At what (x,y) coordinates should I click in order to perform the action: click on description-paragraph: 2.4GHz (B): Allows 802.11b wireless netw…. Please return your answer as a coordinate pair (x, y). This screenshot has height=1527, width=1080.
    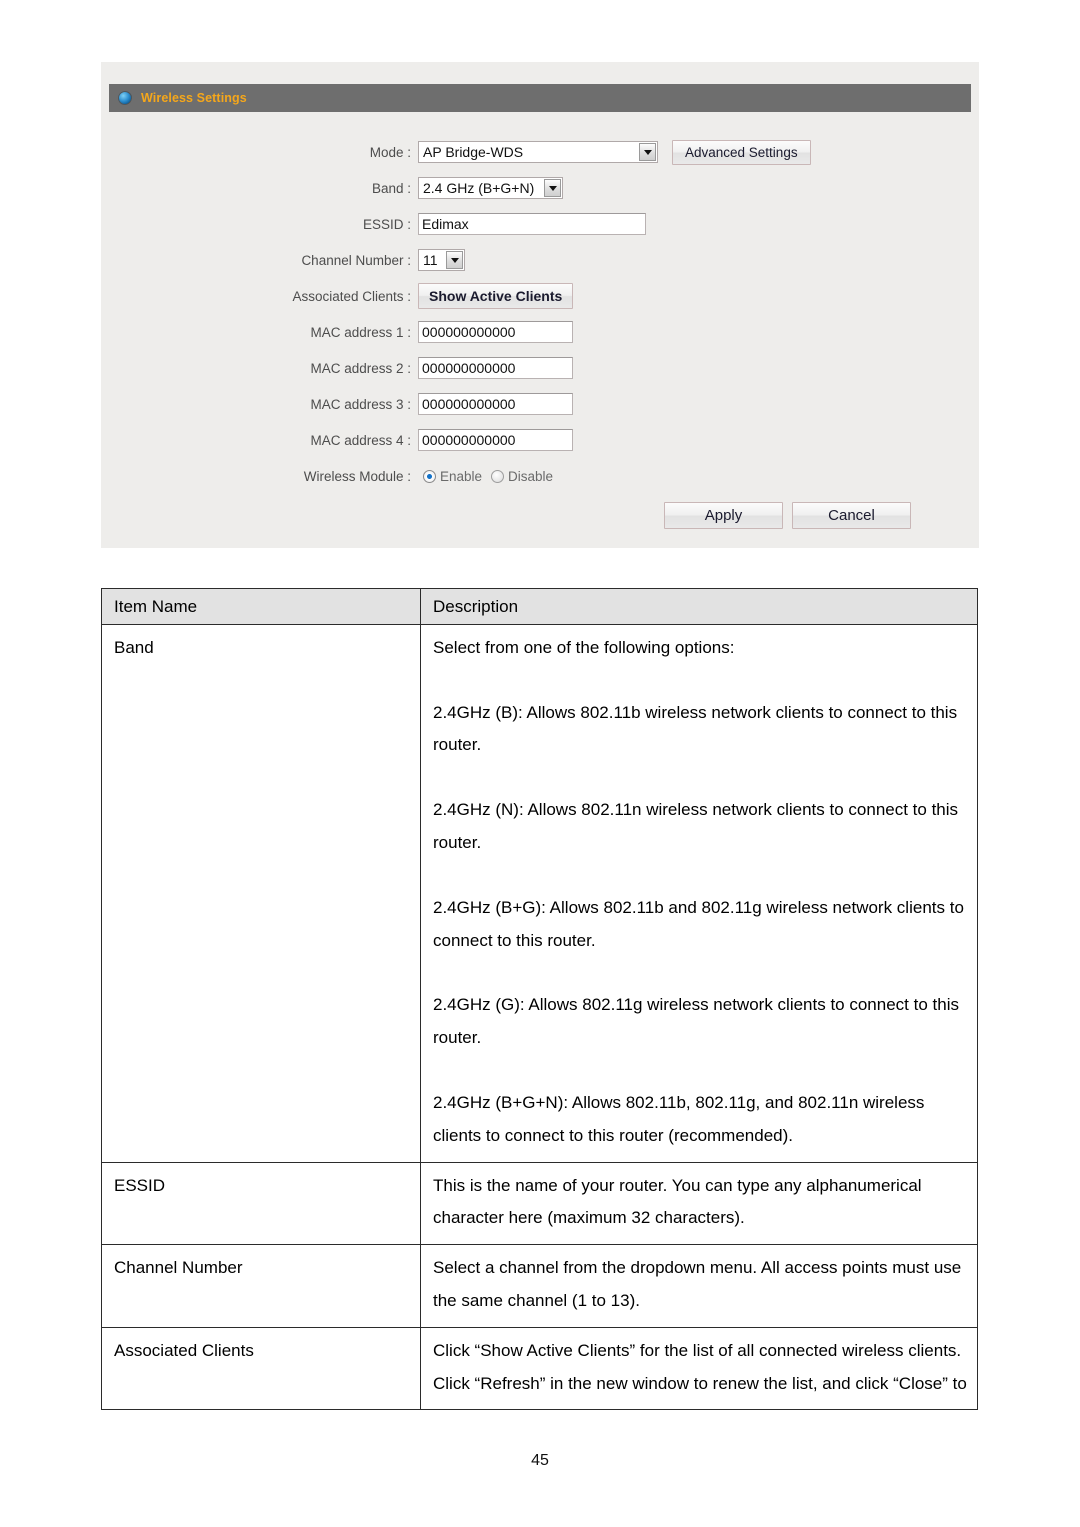
    Looking at the image, I should click on (695, 728).